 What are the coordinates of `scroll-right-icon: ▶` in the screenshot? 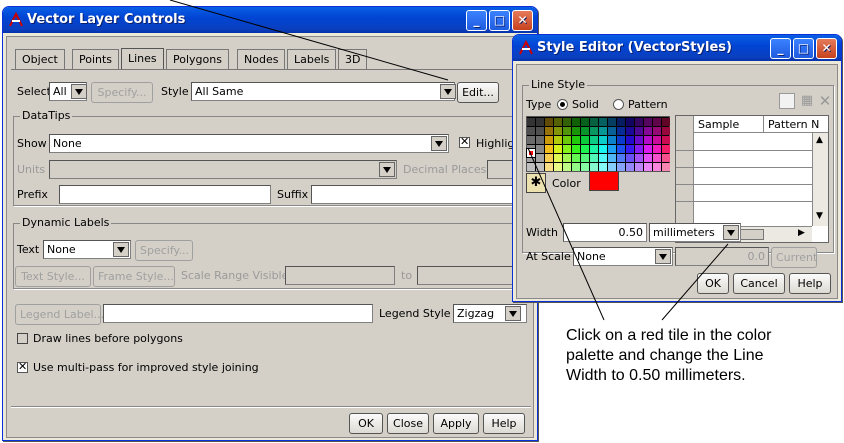 It's located at (801, 233).